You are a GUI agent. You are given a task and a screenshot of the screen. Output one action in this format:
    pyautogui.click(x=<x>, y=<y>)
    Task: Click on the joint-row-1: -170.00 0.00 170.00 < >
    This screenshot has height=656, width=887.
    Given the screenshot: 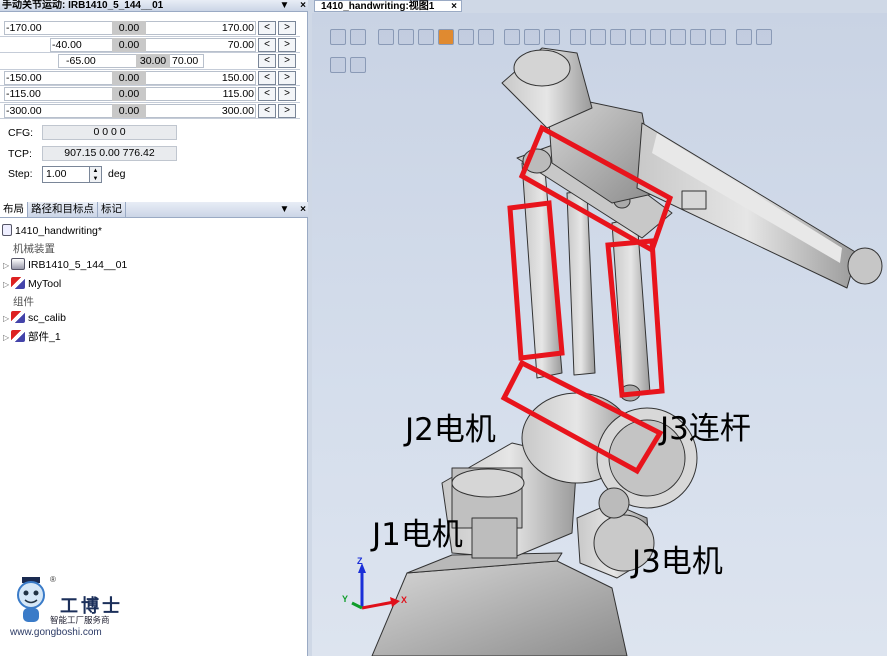 What is the action you would take?
    pyautogui.click(x=150, y=28)
    